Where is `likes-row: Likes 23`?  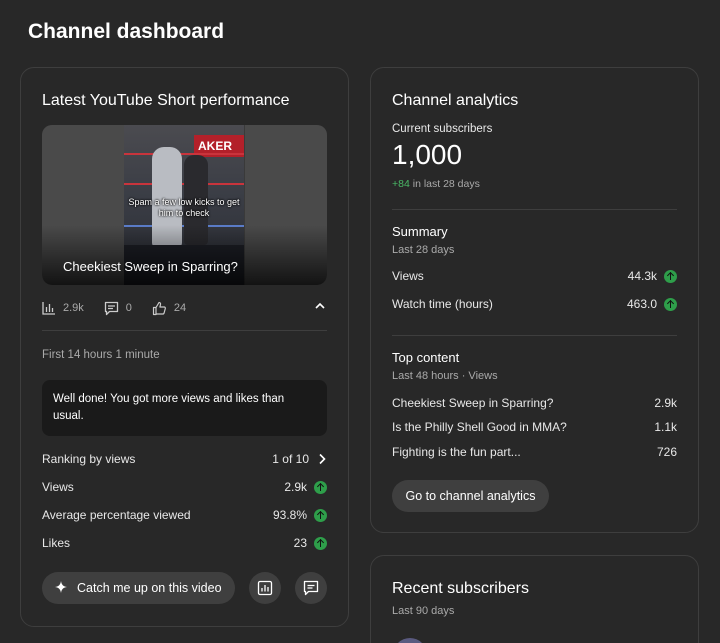 likes-row: Likes 23 is located at coordinates (184, 543).